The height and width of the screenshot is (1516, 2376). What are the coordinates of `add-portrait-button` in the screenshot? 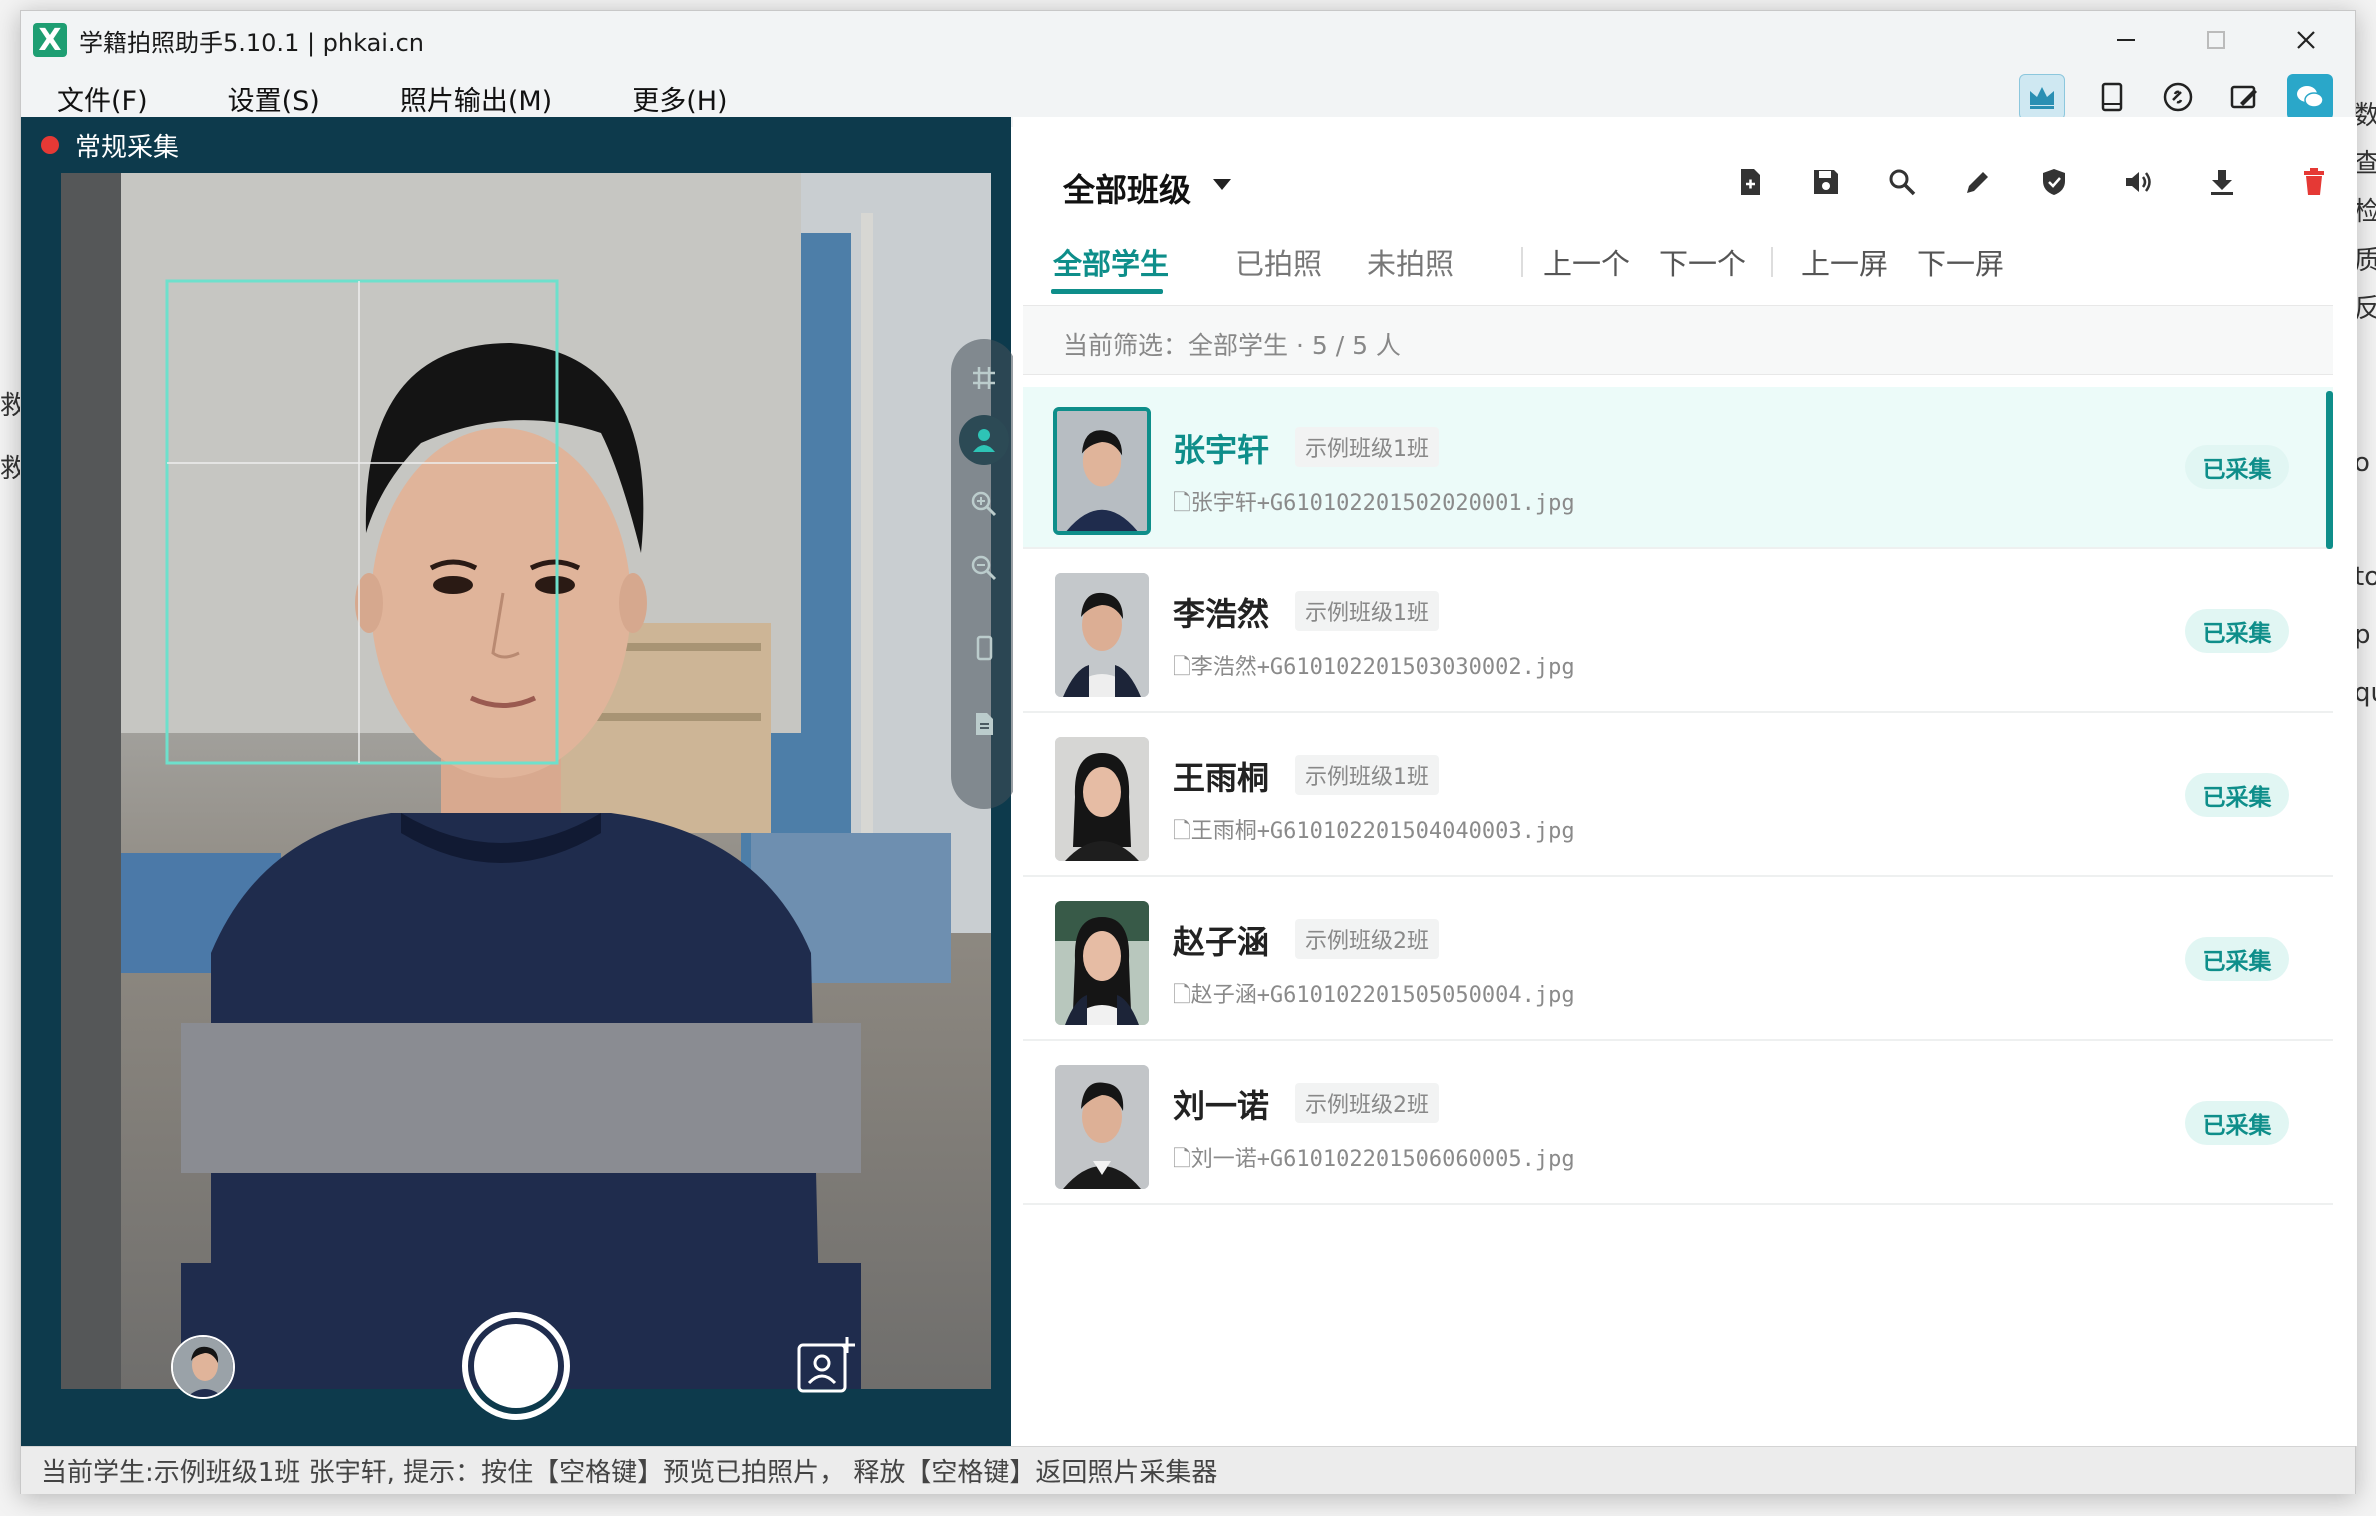 It's located at (826, 1366).